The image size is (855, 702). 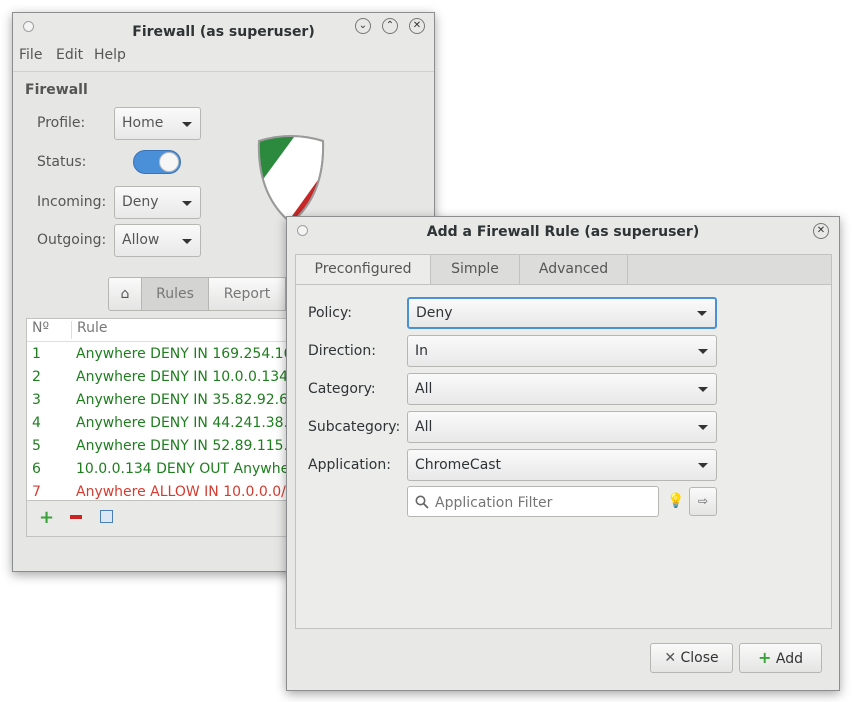 What do you see at coordinates (36, 469) in the screenshot?
I see `rule-number: 6` at bounding box center [36, 469].